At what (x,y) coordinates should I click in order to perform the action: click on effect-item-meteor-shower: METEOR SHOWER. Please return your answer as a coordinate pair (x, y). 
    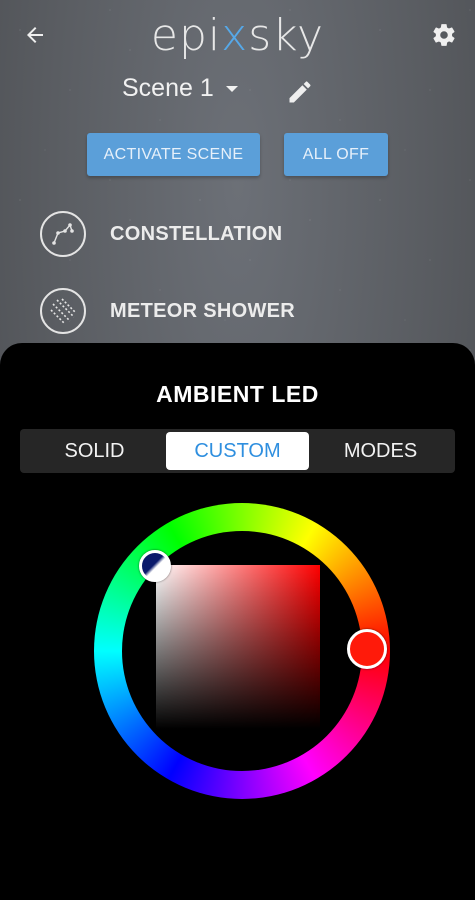
    Looking at the image, I should click on (167, 311).